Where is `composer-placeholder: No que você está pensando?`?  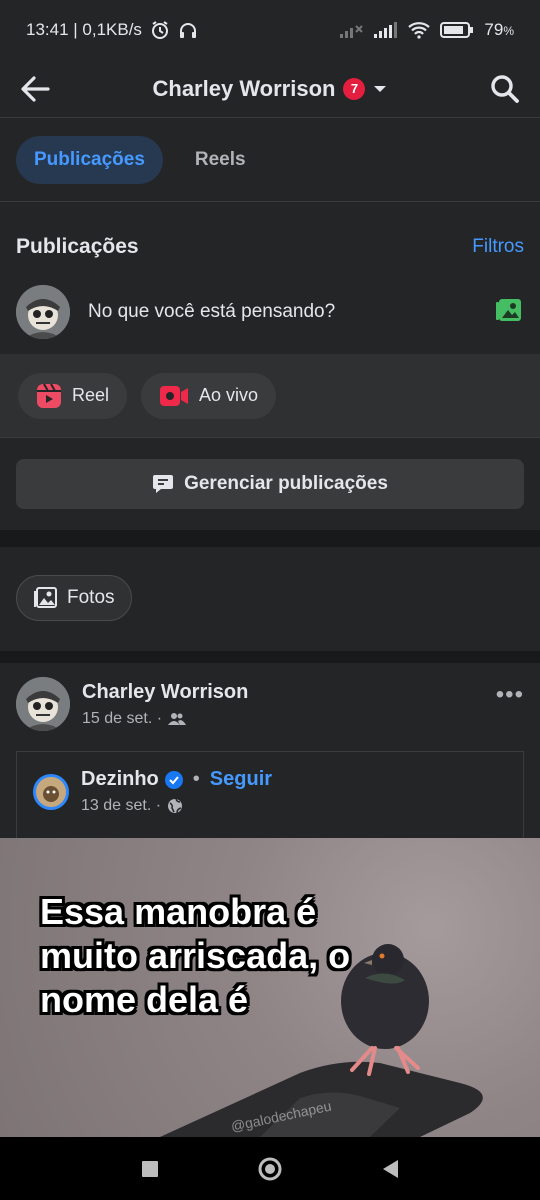
composer-placeholder: No que você está pensando? is located at coordinates (291, 312).